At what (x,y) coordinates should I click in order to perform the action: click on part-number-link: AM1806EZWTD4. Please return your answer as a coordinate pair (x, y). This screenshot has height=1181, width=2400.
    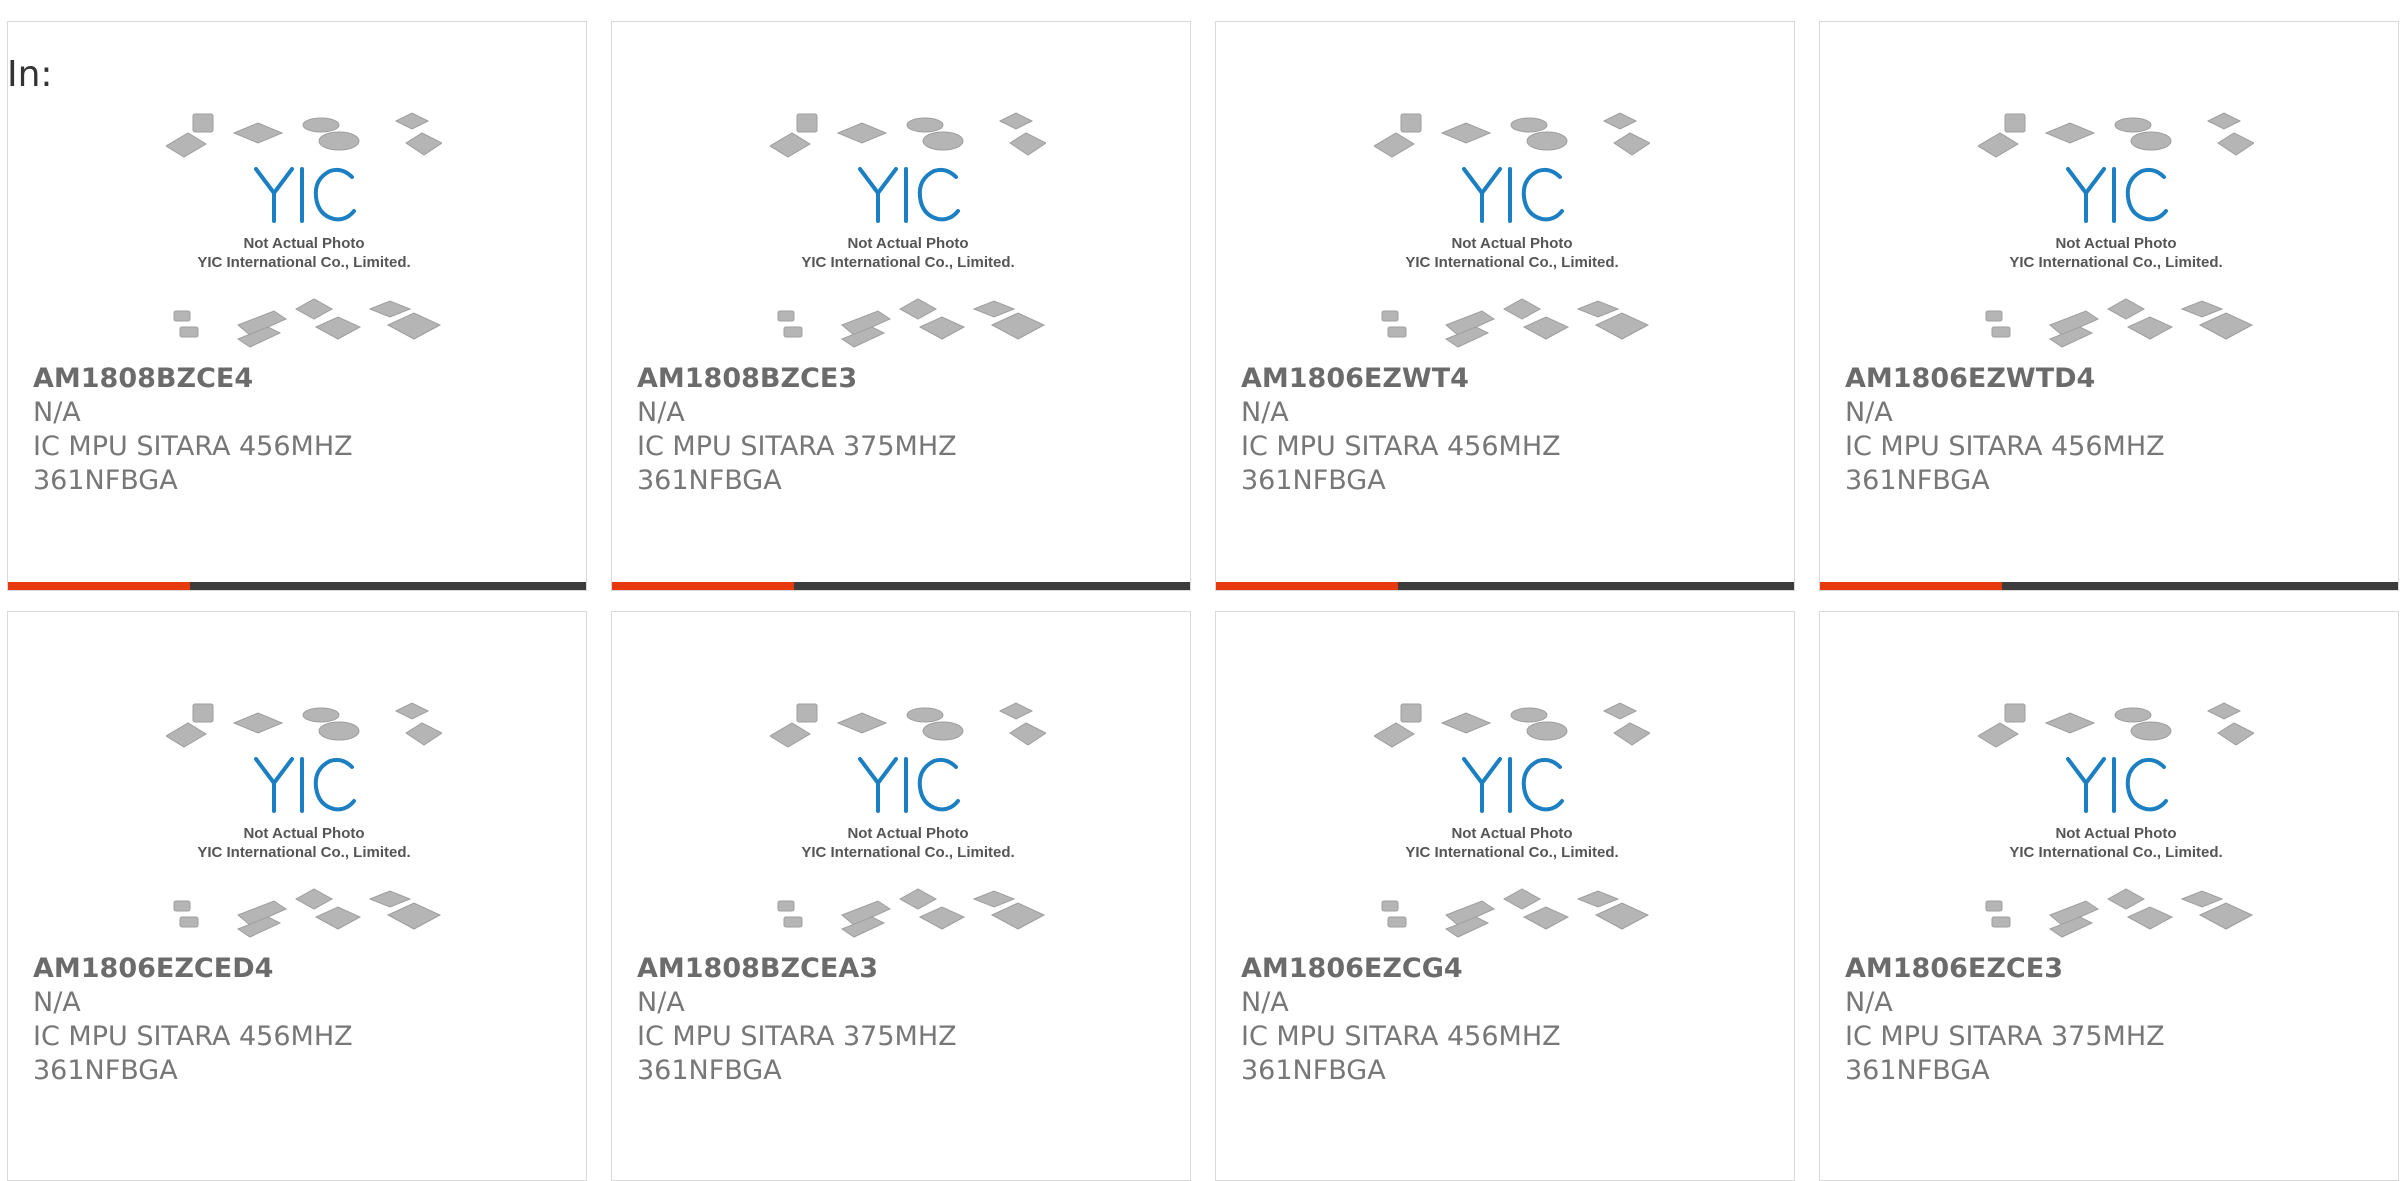
    Looking at the image, I should click on (2111, 379).